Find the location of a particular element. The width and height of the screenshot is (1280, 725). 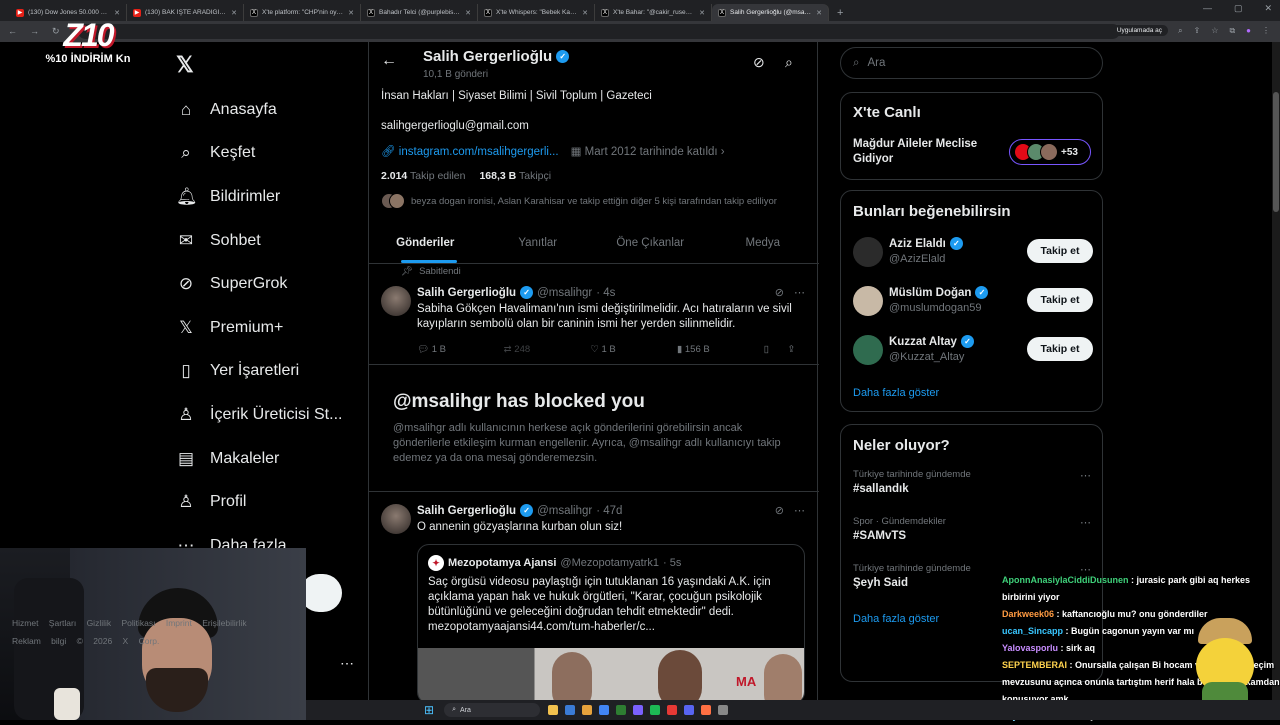

live-event: Mağdur Aileler Meclise Gidiyor is located at coordinates (928, 152).